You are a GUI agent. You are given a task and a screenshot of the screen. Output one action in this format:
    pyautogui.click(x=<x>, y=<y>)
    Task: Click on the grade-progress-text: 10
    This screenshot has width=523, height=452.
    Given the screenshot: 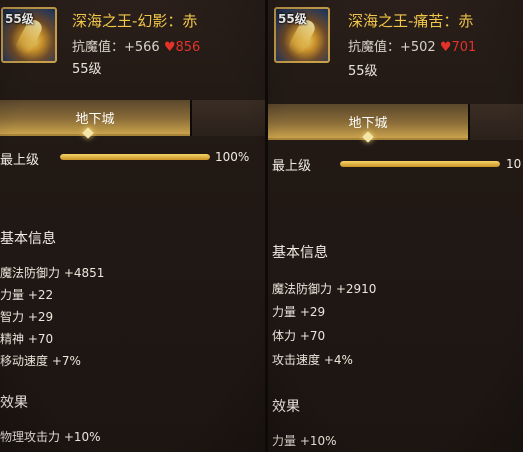 What is the action you would take?
    pyautogui.click(x=514, y=164)
    